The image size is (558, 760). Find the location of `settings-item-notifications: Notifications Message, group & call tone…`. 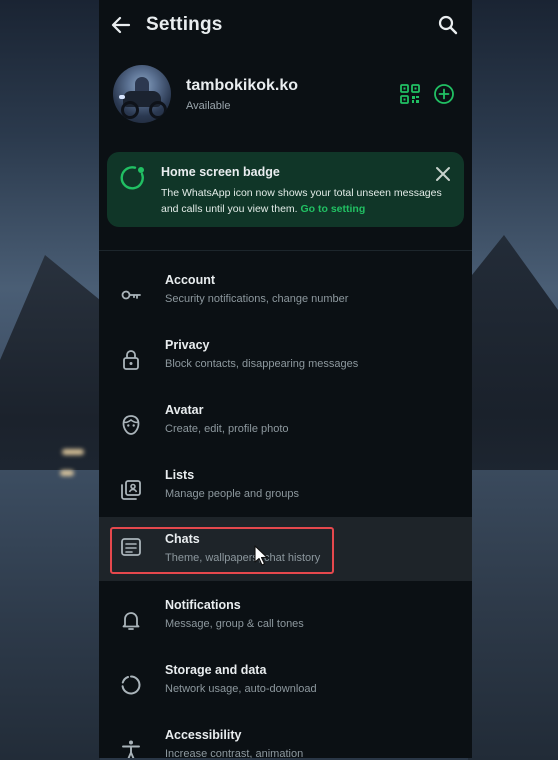

settings-item-notifications: Notifications Message, group & call tone… is located at coordinates (285, 620).